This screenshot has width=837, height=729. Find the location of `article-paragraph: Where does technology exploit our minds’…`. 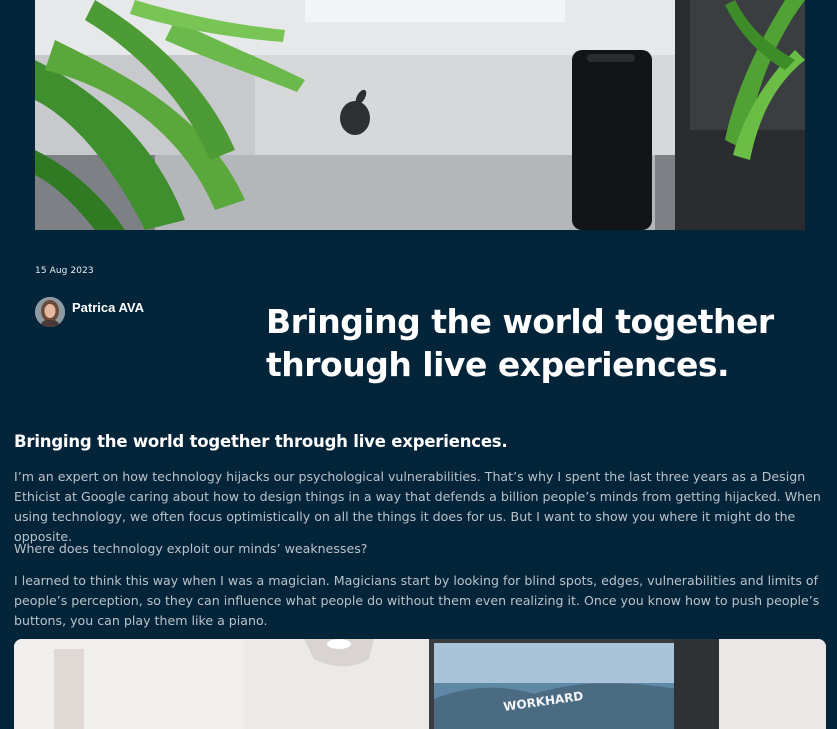

article-paragraph: Where does technology exploit our minds’… is located at coordinates (191, 548).